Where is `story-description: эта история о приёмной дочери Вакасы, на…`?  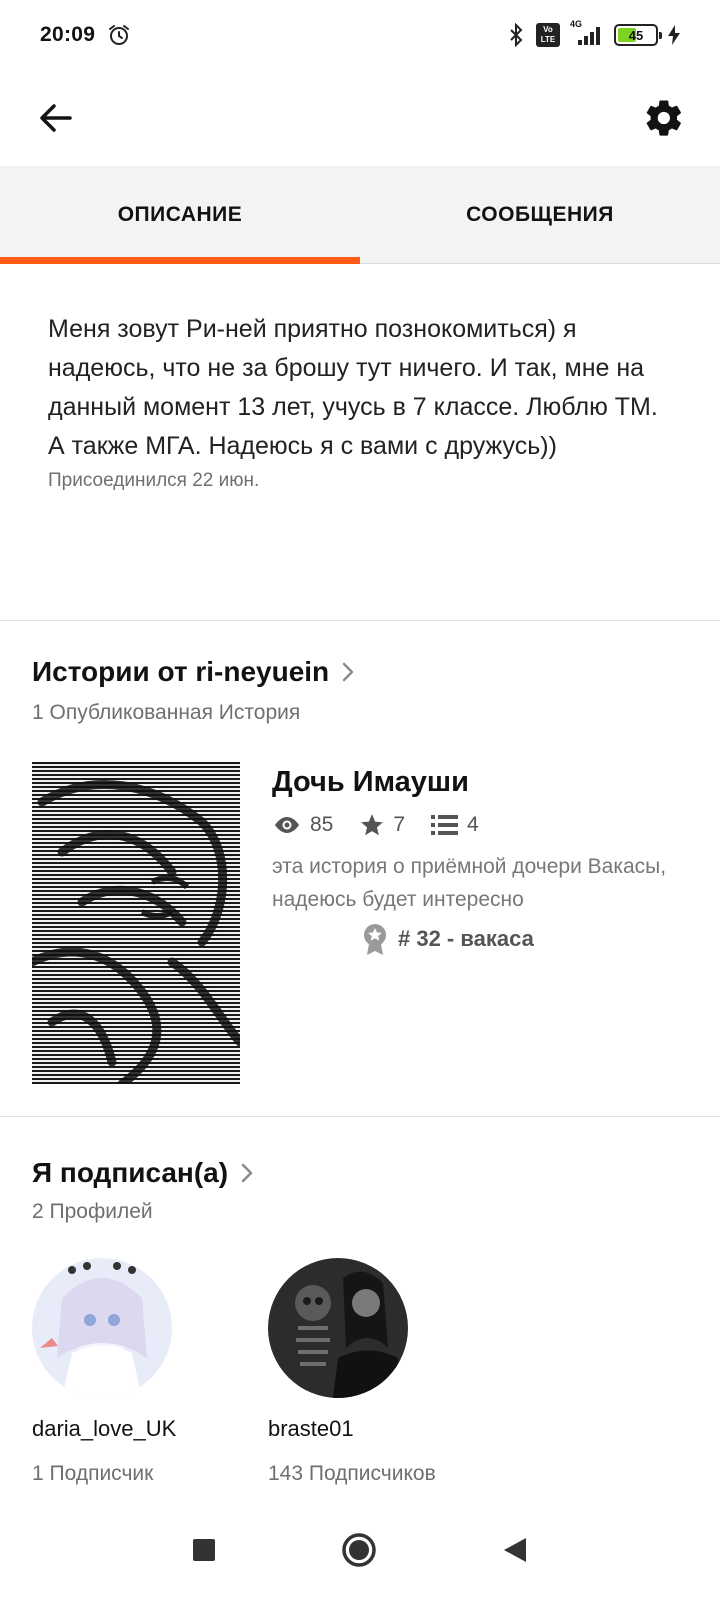 story-description: эта история о приёмной дочери Вакасы, на… is located at coordinates (469, 883).